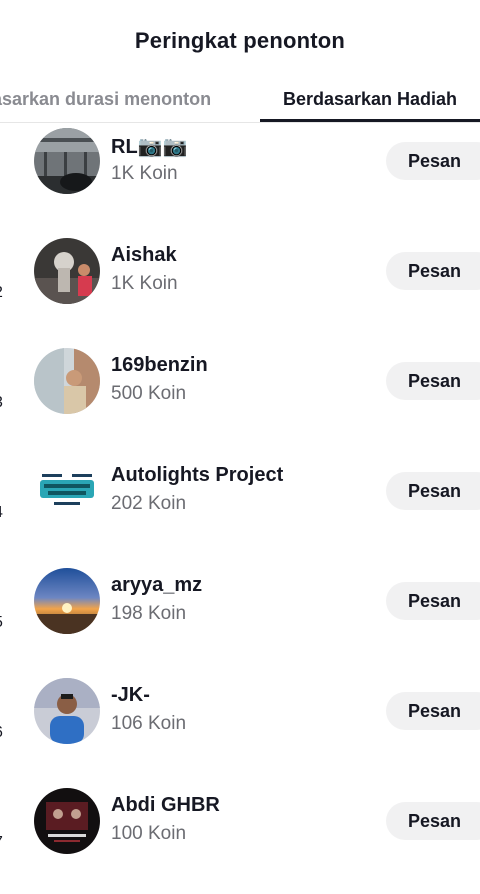 This screenshot has width=480, height=894. What do you see at coordinates (1, 513) in the screenshot?
I see `rank-number: 4` at bounding box center [1, 513].